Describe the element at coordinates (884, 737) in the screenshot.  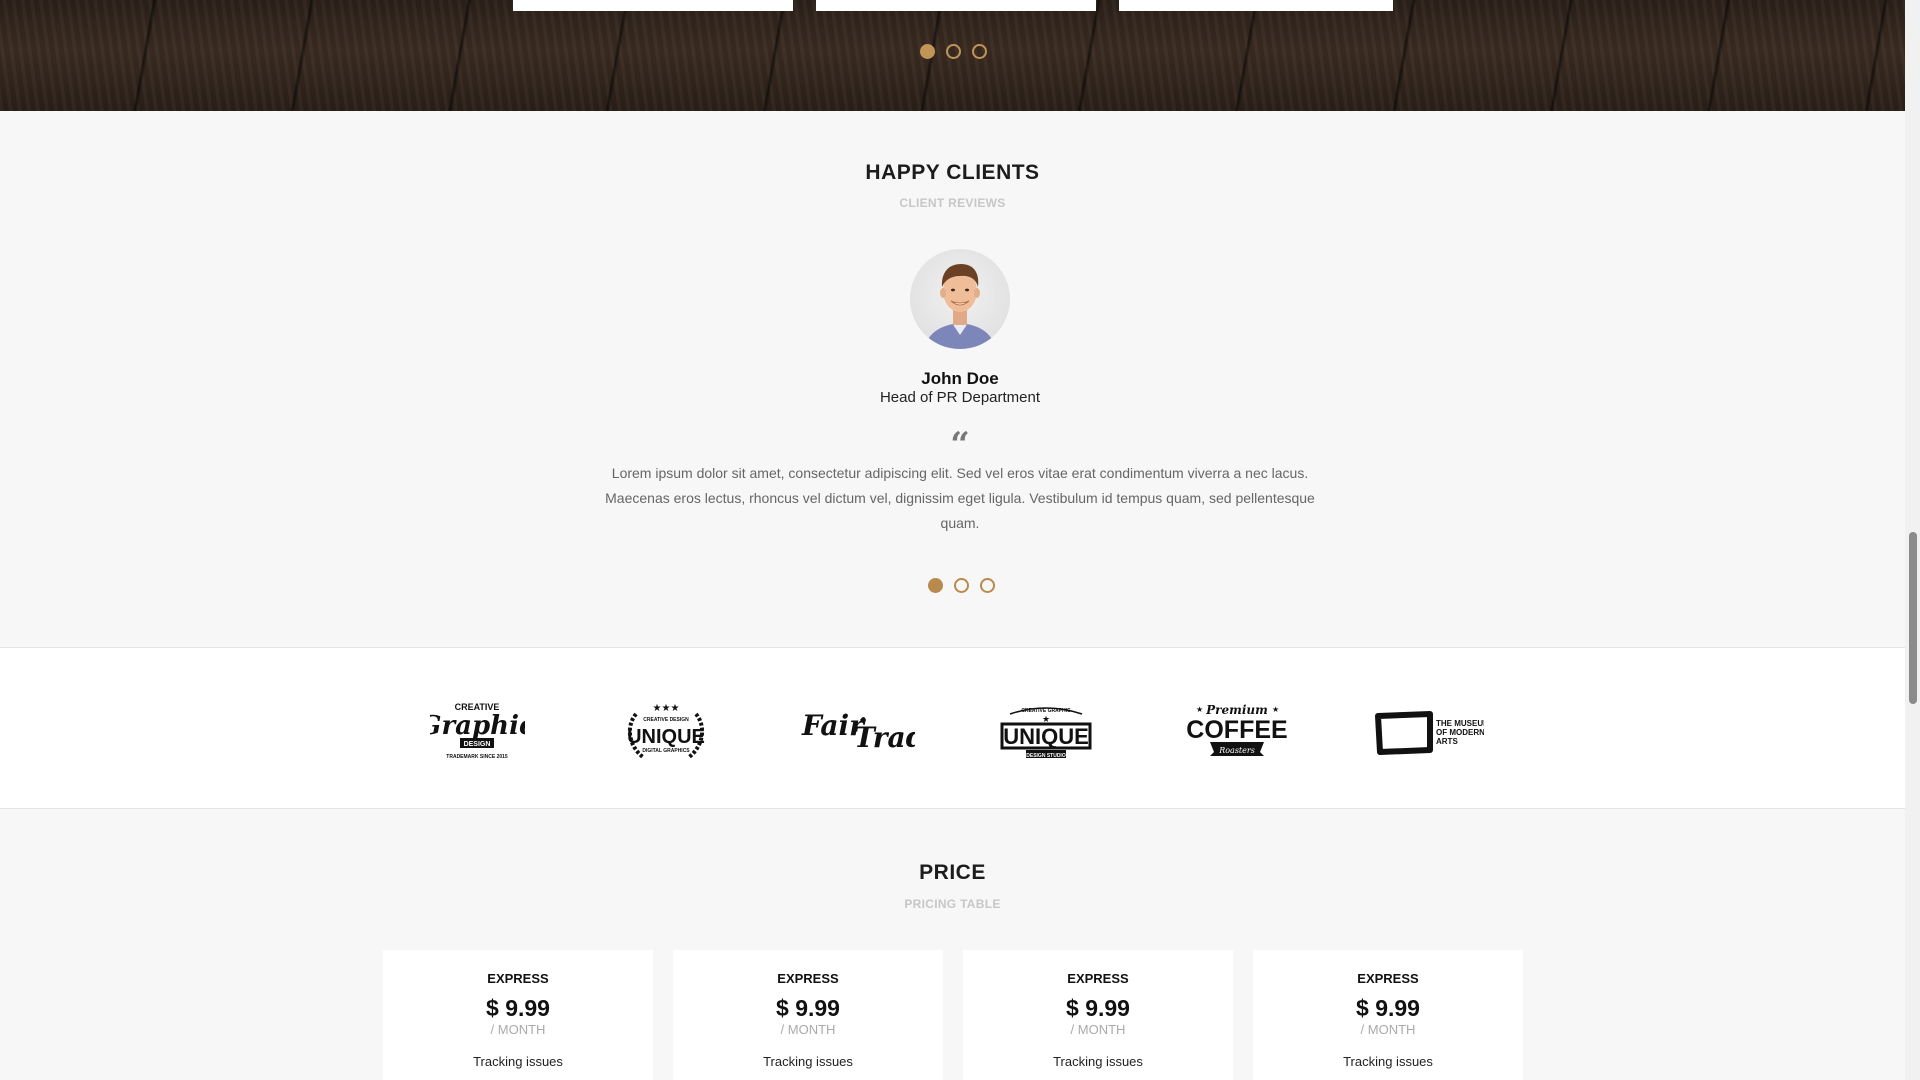
I see `logo-3-main2: Trade` at that location.